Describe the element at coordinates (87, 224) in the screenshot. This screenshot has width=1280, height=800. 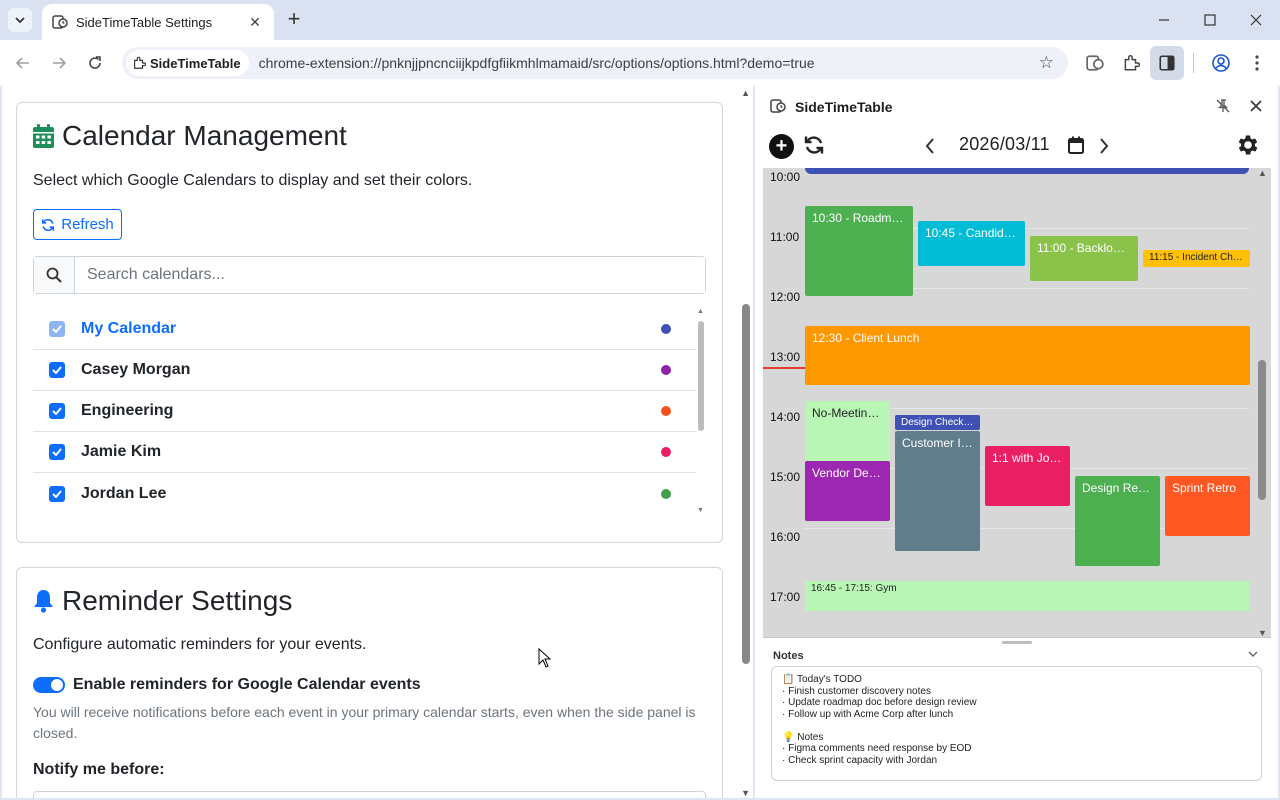
I see `refresh-label: Refresh` at that location.